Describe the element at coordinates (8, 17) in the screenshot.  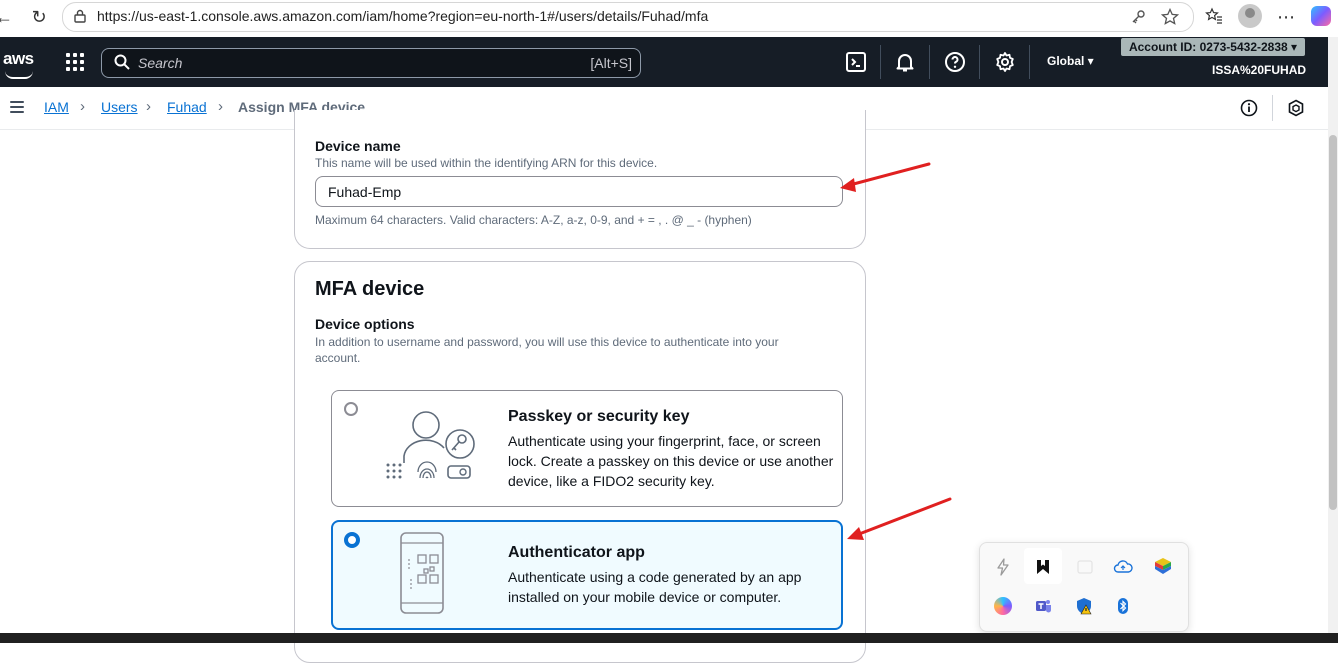
I see `back-icon: ←` at that location.